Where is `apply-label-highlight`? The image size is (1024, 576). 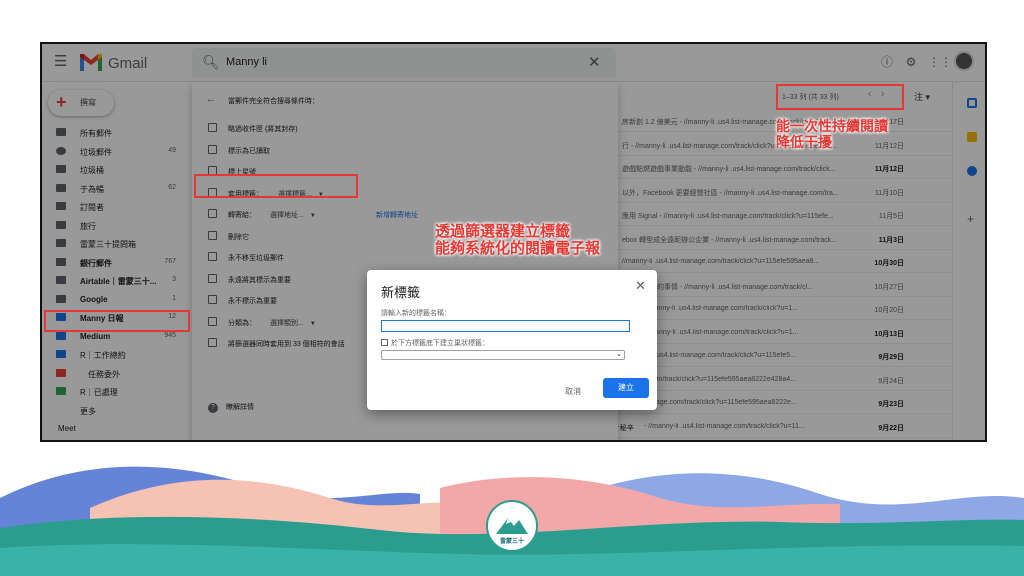 apply-label-highlight is located at coordinates (276, 186).